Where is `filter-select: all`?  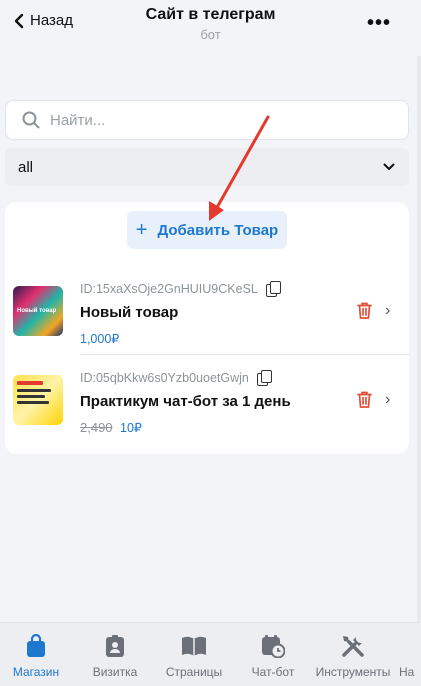
filter-select: all is located at coordinates (207, 167).